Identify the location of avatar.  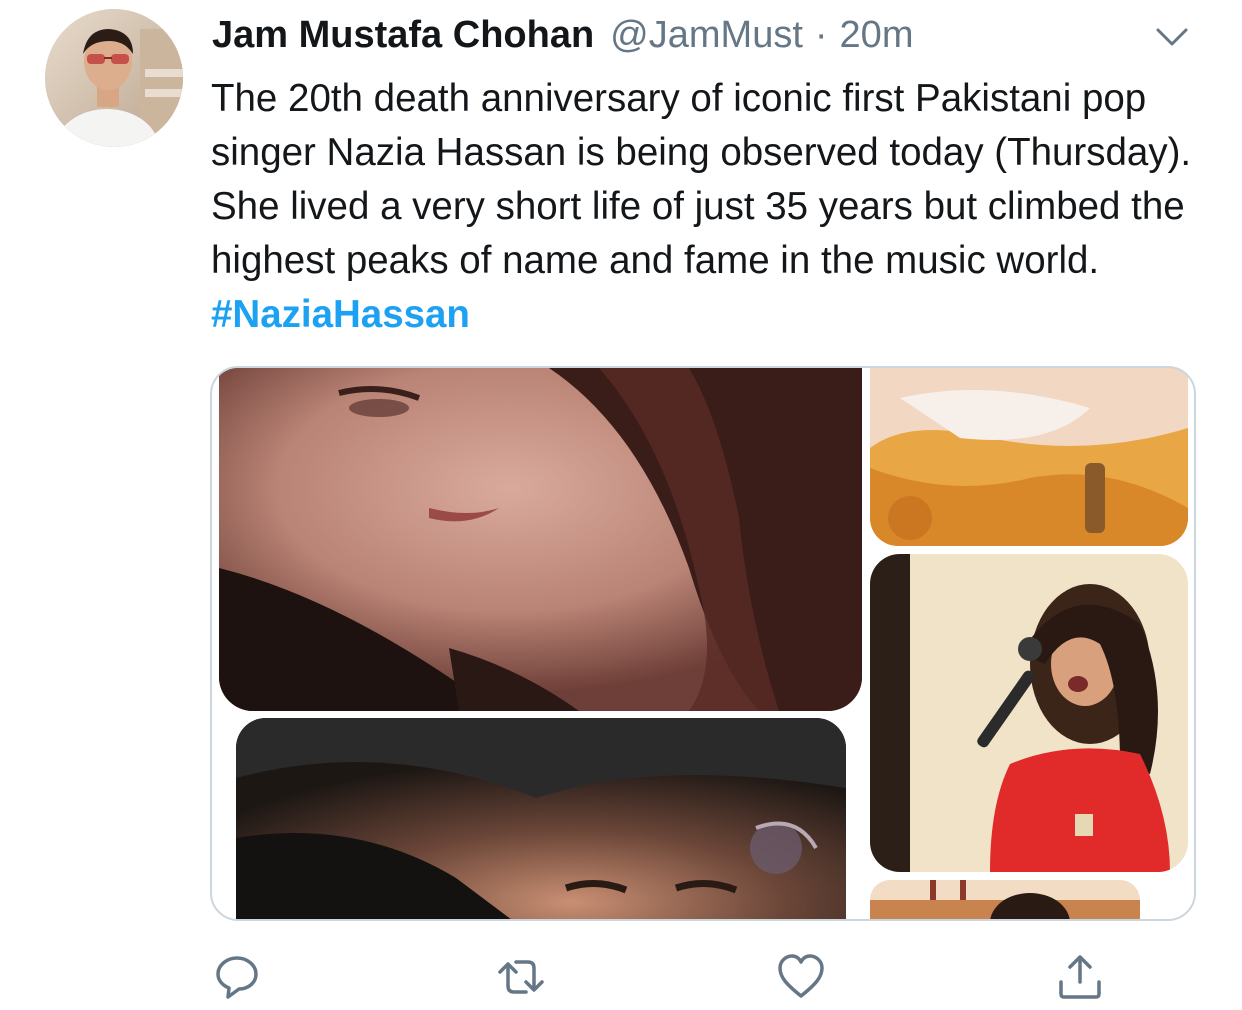
(114, 78).